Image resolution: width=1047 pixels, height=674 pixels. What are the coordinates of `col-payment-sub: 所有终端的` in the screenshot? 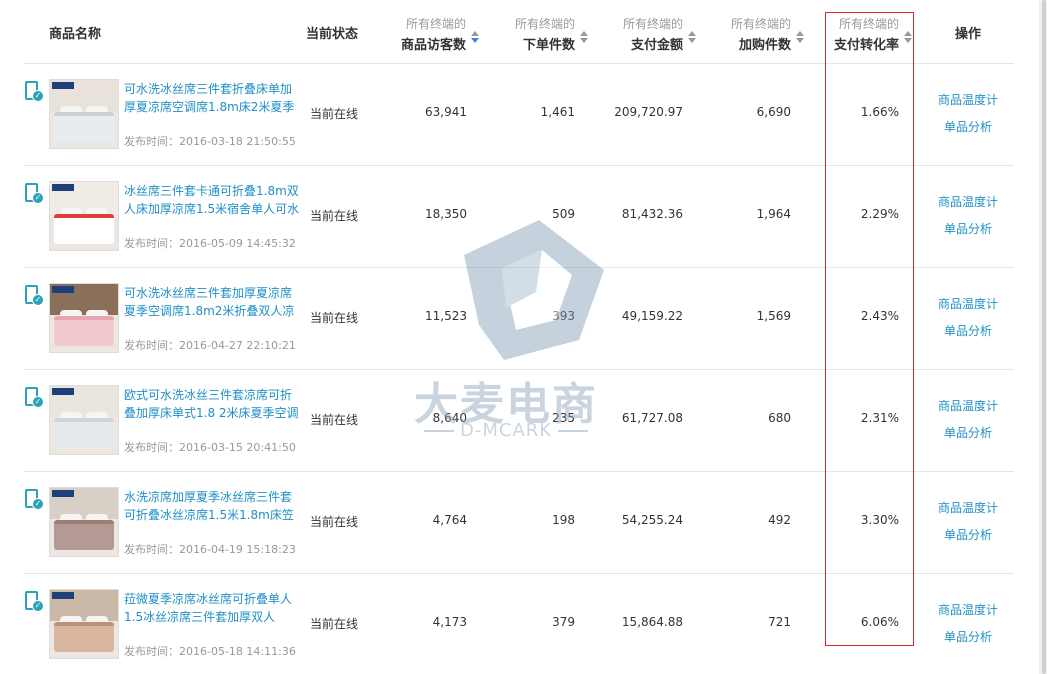 It's located at (652, 24).